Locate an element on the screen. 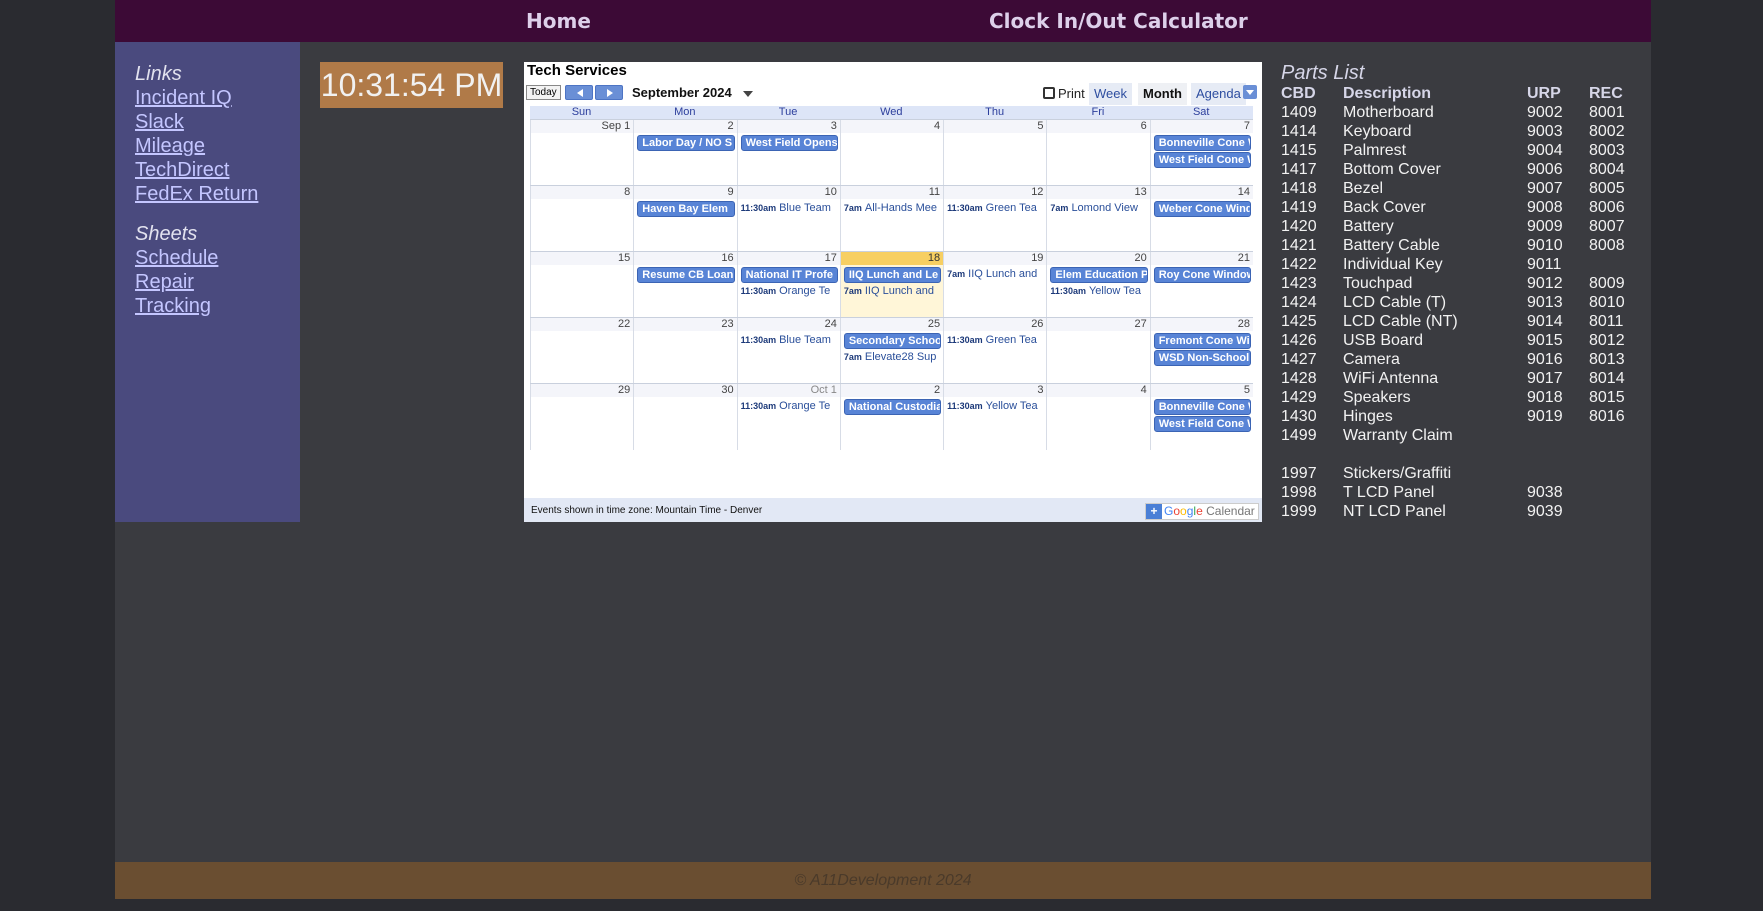 The width and height of the screenshot is (1763, 911). link-repair: Repair is located at coordinates (217, 282).